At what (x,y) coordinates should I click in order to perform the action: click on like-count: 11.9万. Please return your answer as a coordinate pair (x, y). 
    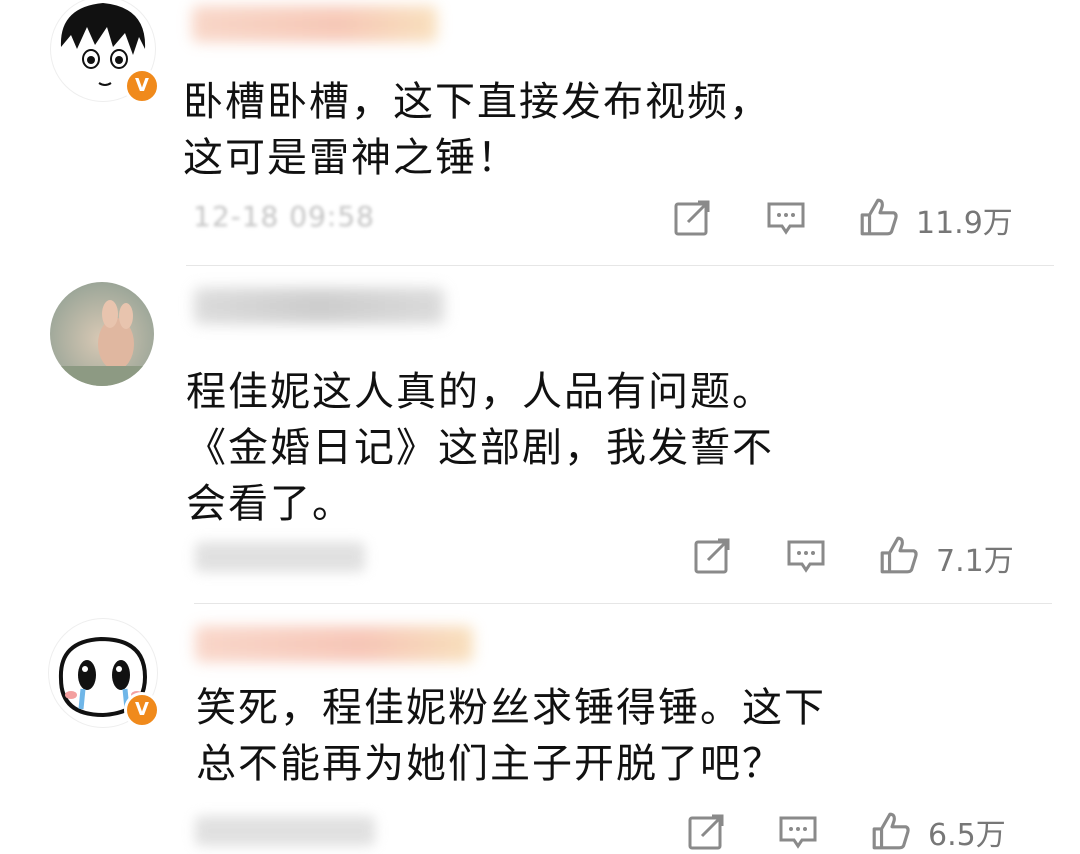
    Looking at the image, I should click on (964, 223).